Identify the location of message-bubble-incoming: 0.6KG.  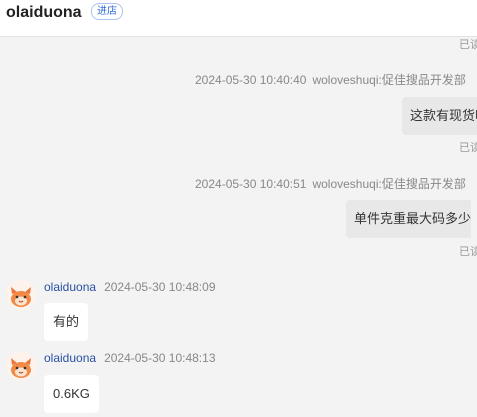
(71, 394).